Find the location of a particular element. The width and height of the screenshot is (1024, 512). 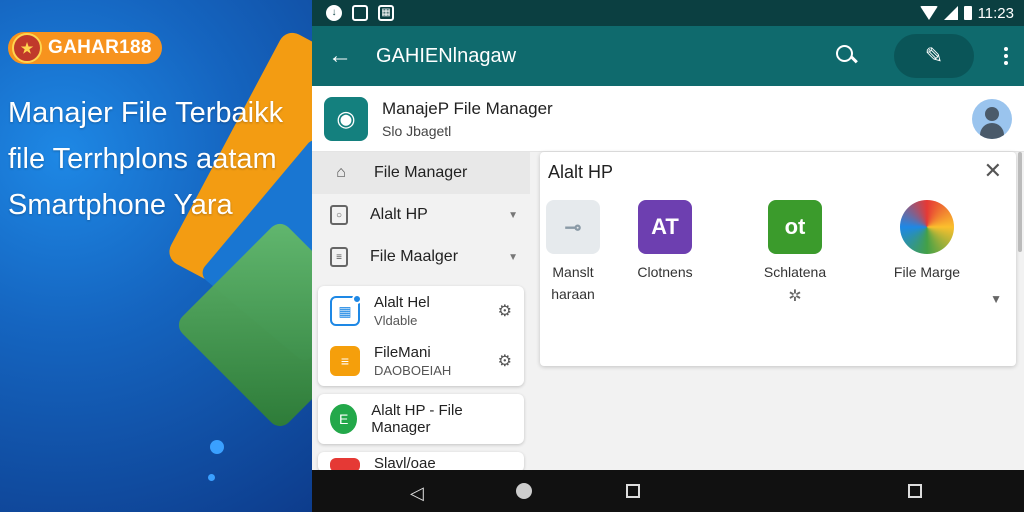

headline-line: Smartphone Yara is located at coordinates (120, 205).